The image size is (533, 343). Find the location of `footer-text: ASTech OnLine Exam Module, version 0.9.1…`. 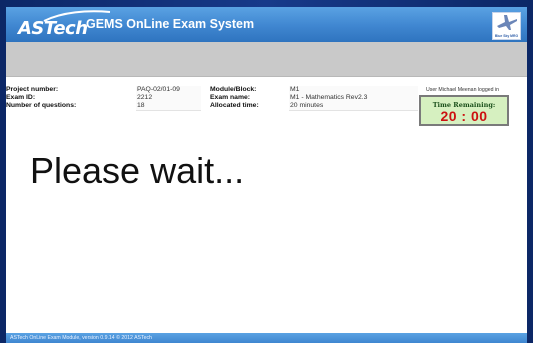

footer-text: ASTech OnLine Exam Module, version 0.9.1… is located at coordinates (81, 338).